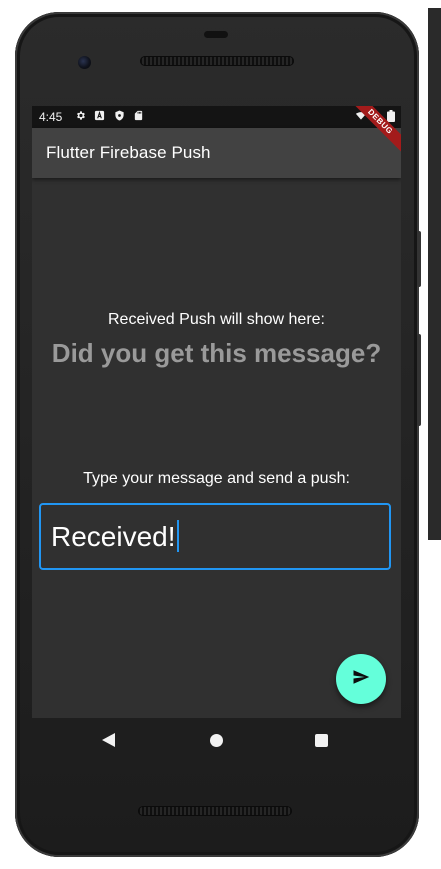 The image size is (441, 869). I want to click on send-icon, so click(361, 679).